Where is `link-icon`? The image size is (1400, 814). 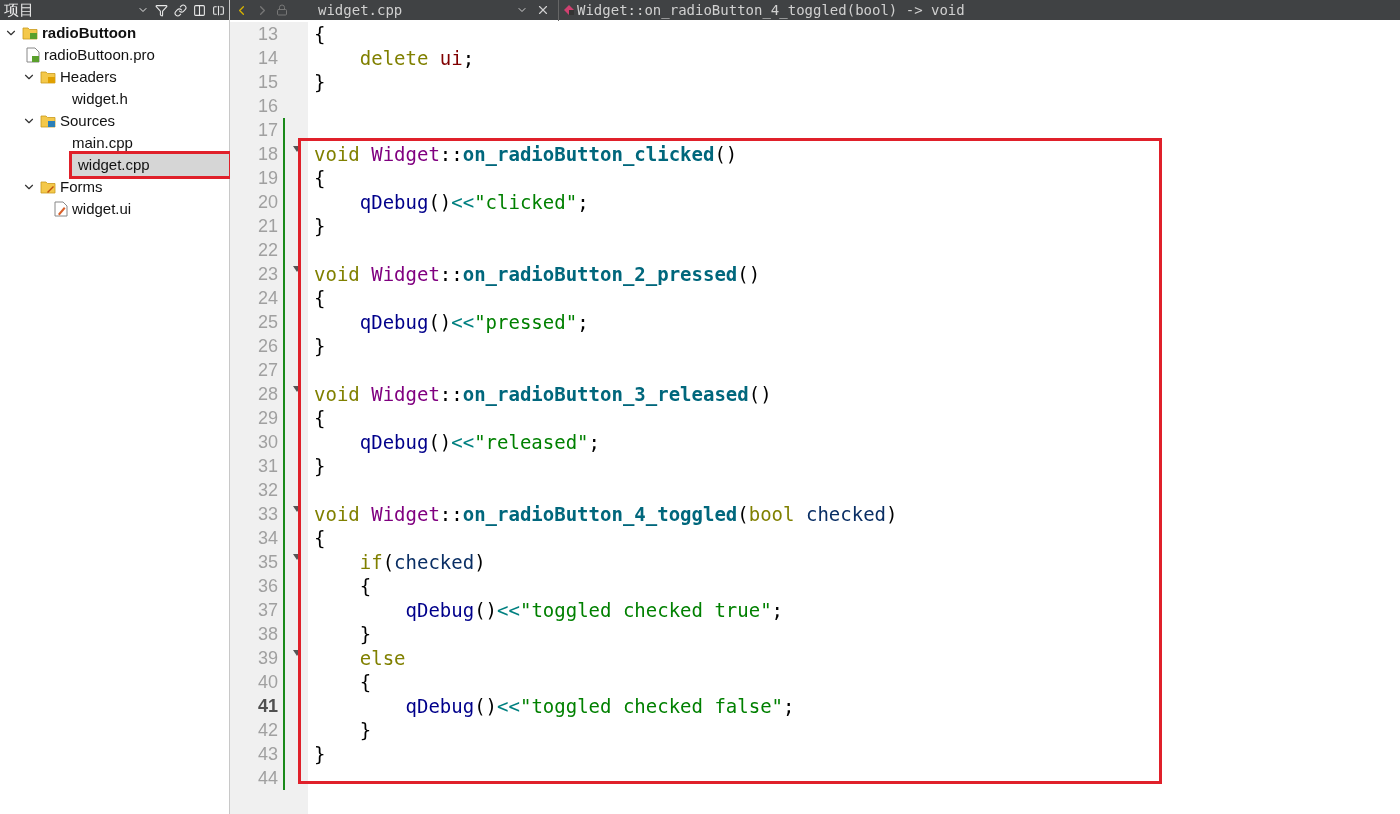
link-icon is located at coordinates (180, 10).